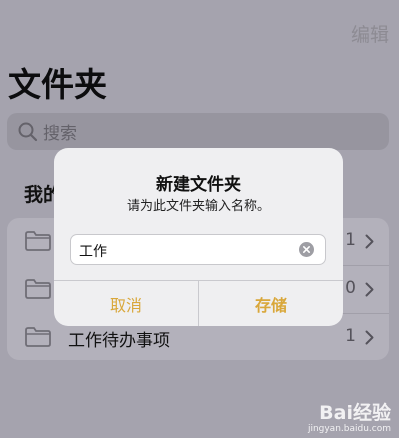  Describe the element at coordinates (306, 249) in the screenshot. I see `clear-icon` at that location.